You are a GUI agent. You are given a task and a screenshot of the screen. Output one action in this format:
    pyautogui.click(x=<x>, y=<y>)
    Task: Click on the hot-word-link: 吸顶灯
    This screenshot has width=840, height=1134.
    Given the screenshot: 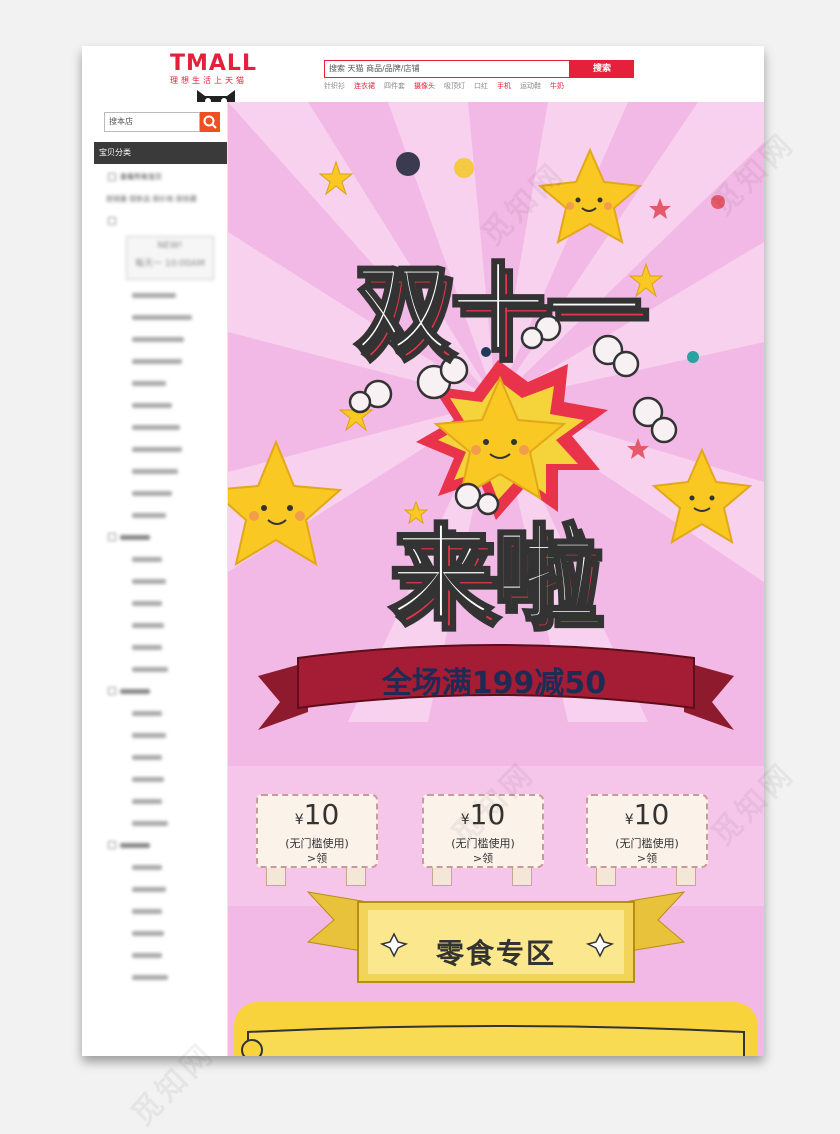 What is the action you would take?
    pyautogui.click(x=454, y=86)
    